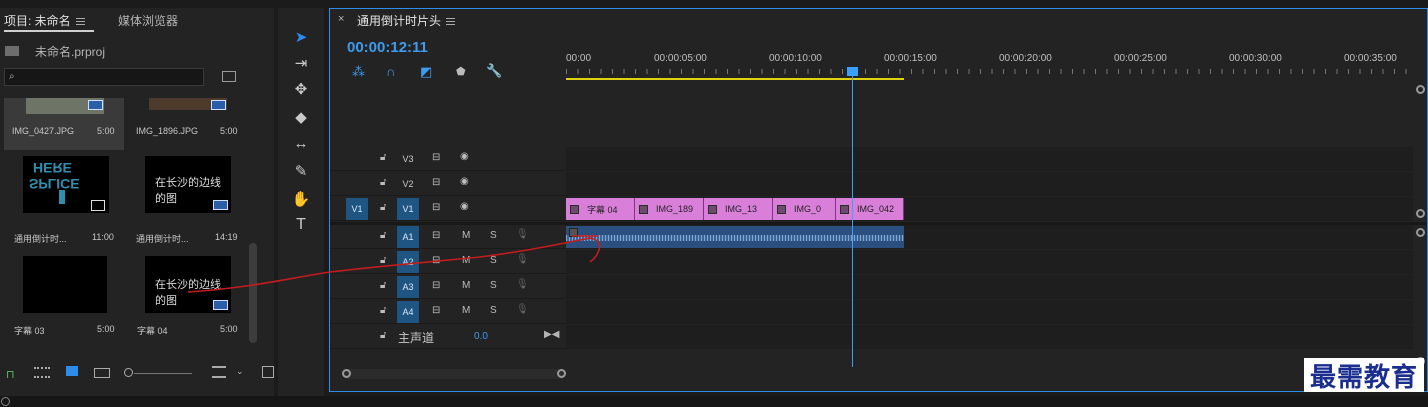  I want to click on status-icon, so click(5, 401).